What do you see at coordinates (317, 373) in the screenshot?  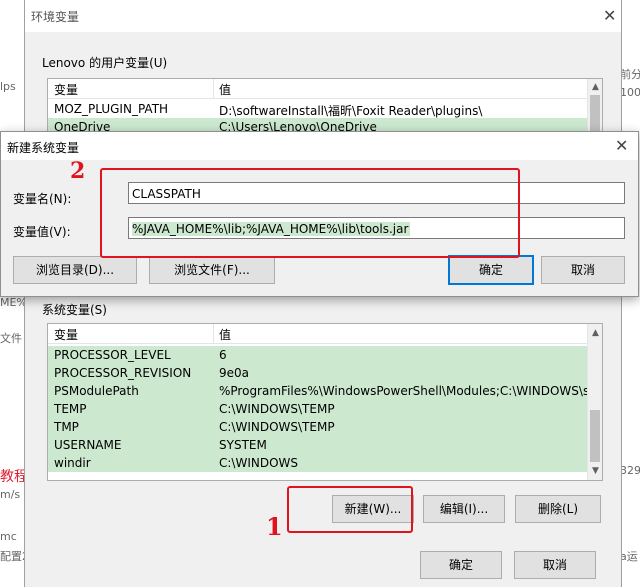 I see `table-row: PROCESSOR_REVISION 9e0a` at bounding box center [317, 373].